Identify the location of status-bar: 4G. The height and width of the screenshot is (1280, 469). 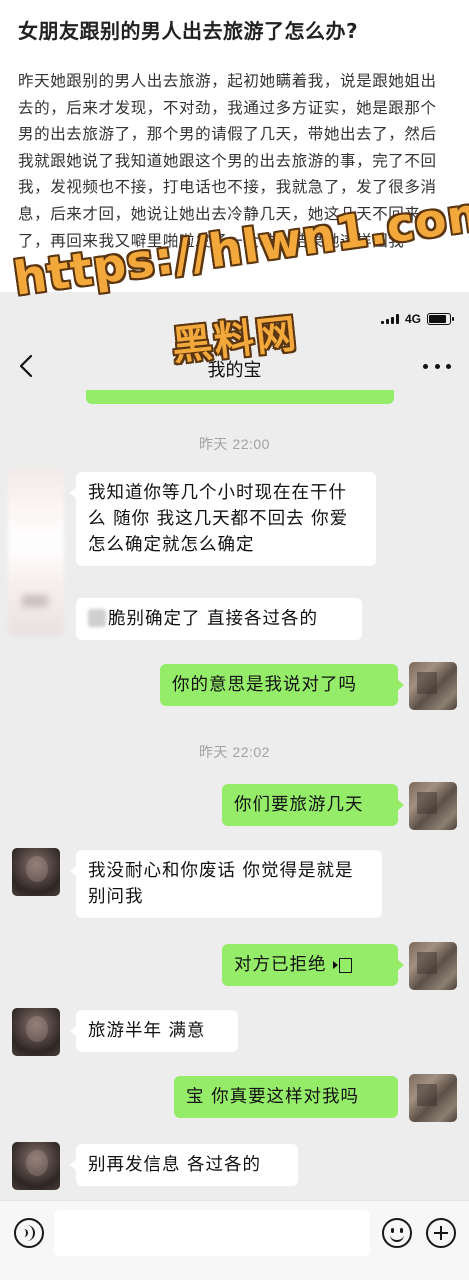
(234, 314).